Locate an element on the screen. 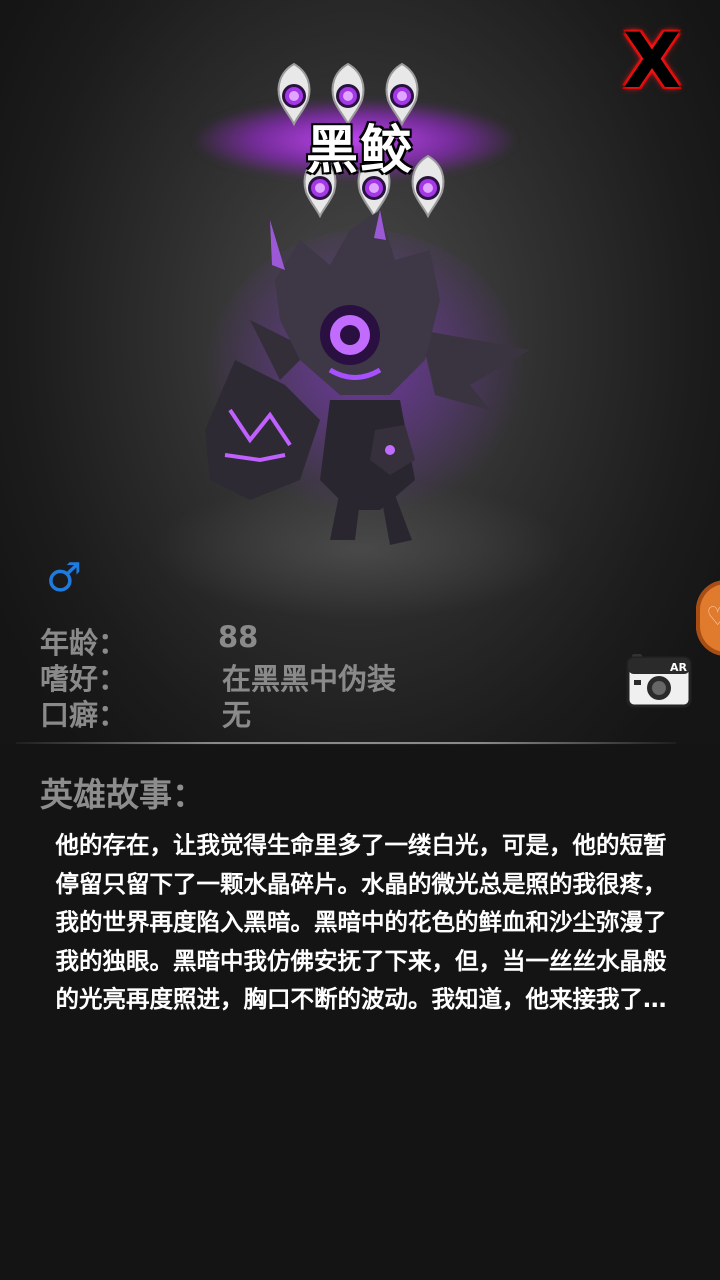 The image size is (720, 1280). story-heading: 英雄故事： is located at coordinates (122, 794).